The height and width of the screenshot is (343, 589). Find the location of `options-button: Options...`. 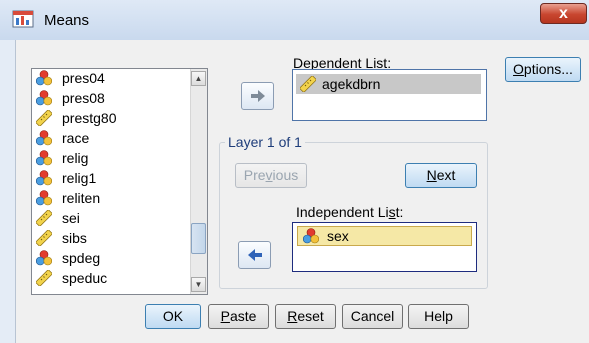

options-button: Options... is located at coordinates (543, 69).